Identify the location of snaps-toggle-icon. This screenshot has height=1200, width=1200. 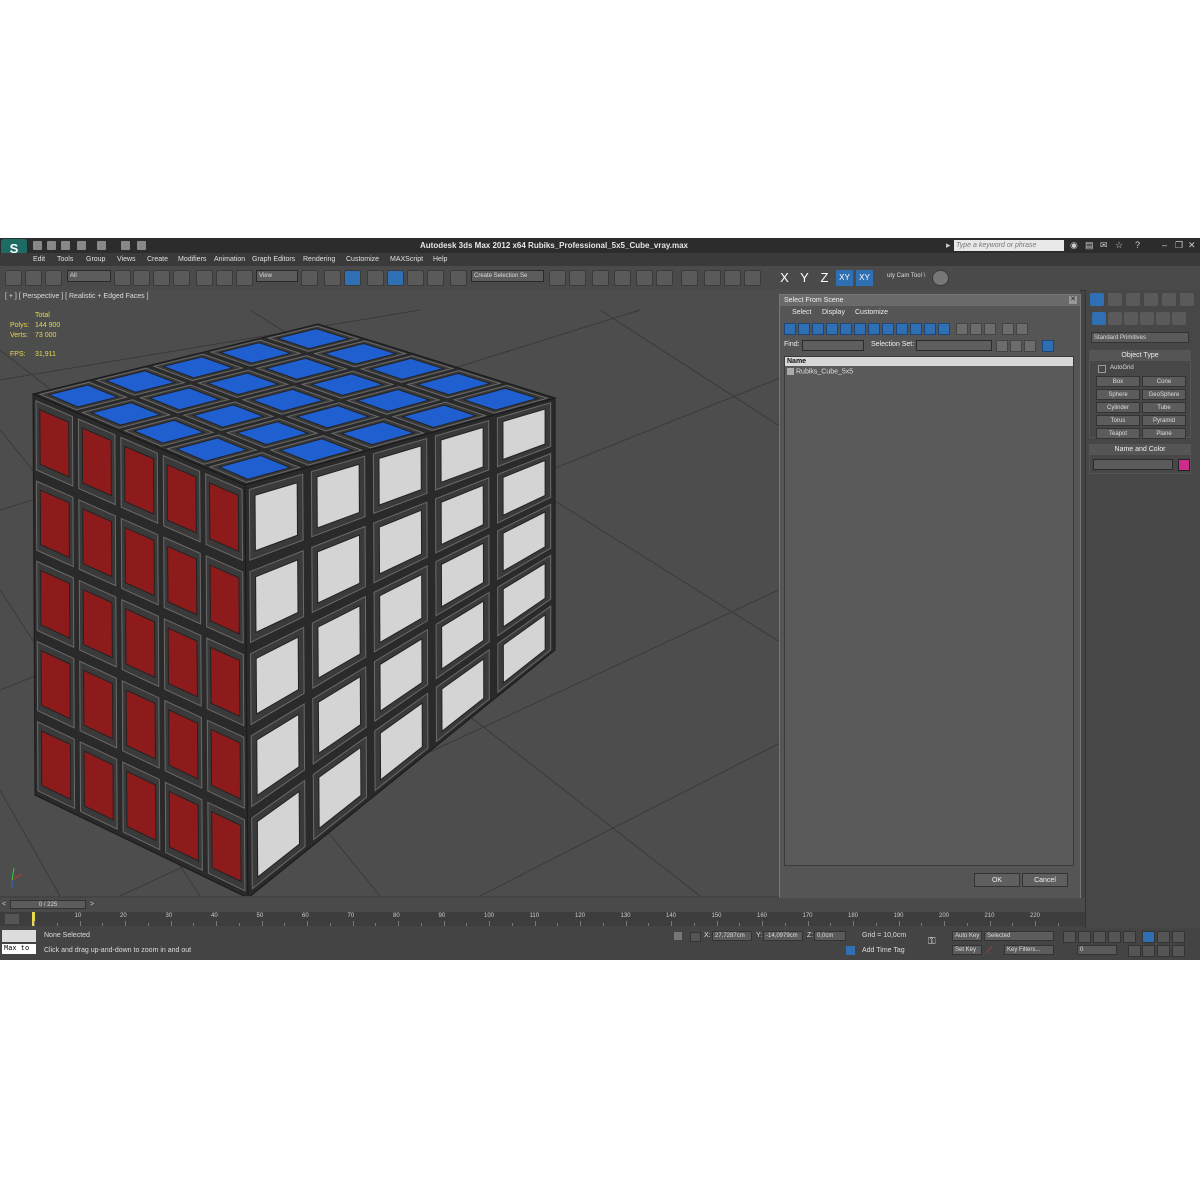
(375, 278).